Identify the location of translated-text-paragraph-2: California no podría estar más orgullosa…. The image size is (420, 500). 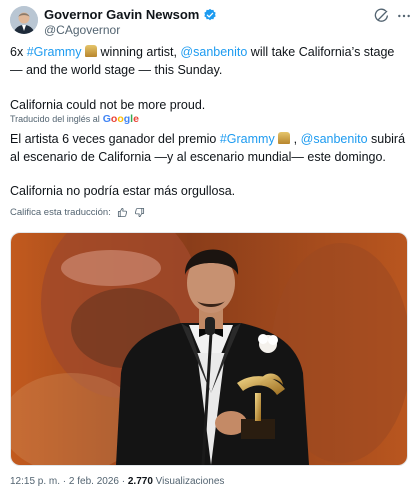
(123, 191).